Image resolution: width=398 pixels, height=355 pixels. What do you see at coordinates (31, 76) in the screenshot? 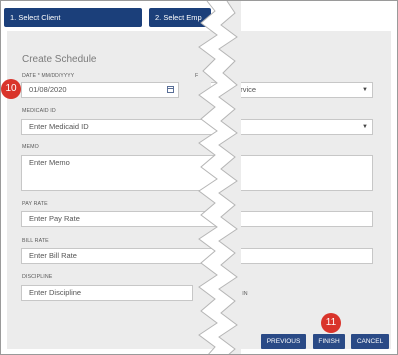
I see `date-label-text: DATE *` at bounding box center [31, 76].